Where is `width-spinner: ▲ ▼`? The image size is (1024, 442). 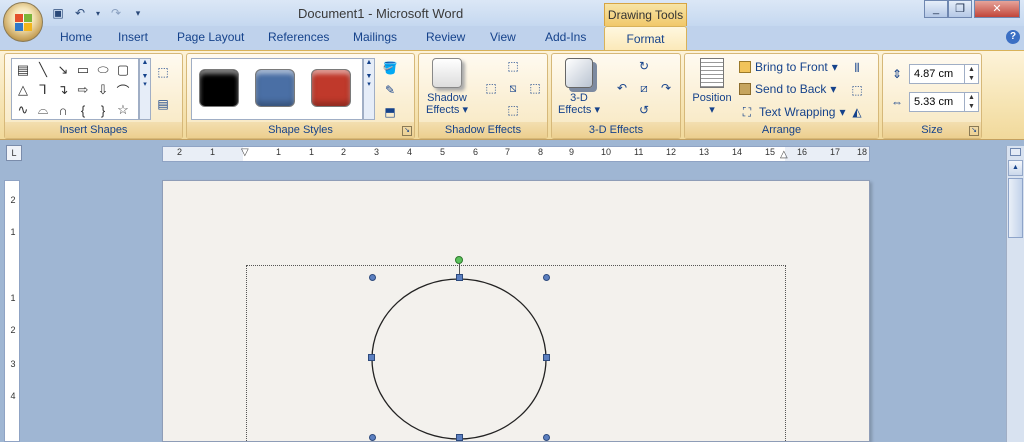
width-spinner: ▲ ▼ is located at coordinates (971, 102).